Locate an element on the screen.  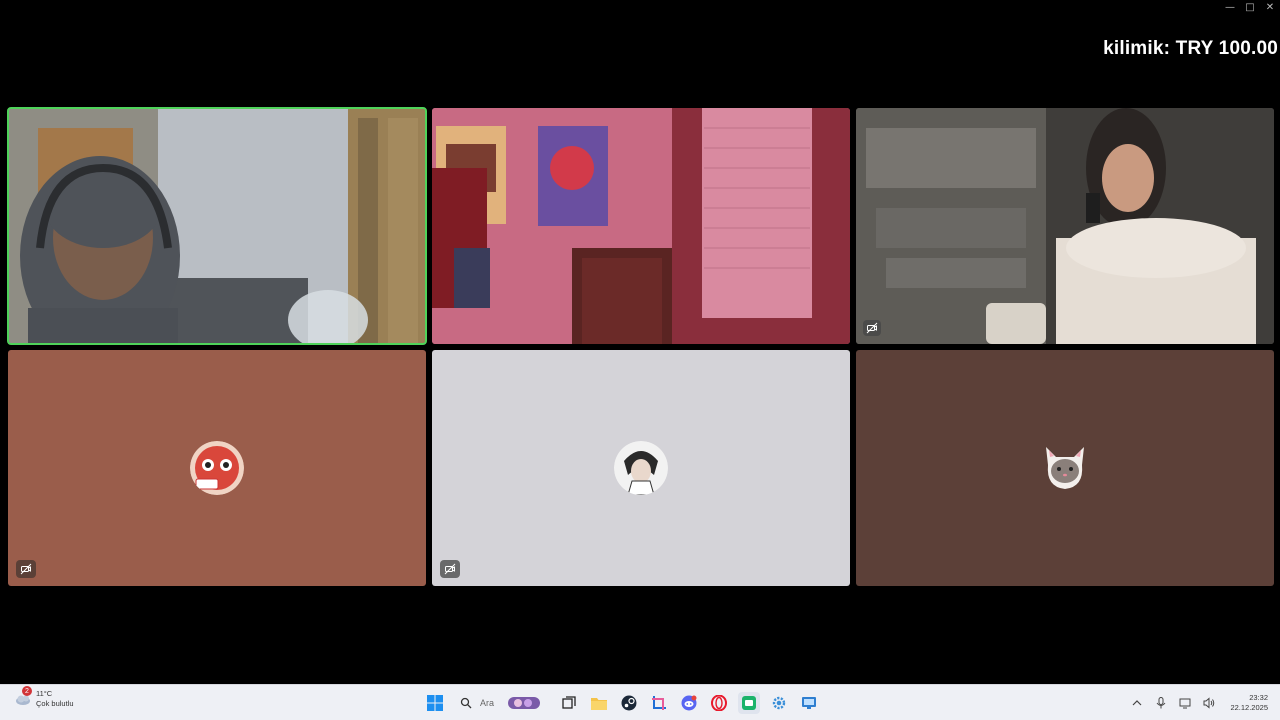
steam-icon is located at coordinates (629, 703).